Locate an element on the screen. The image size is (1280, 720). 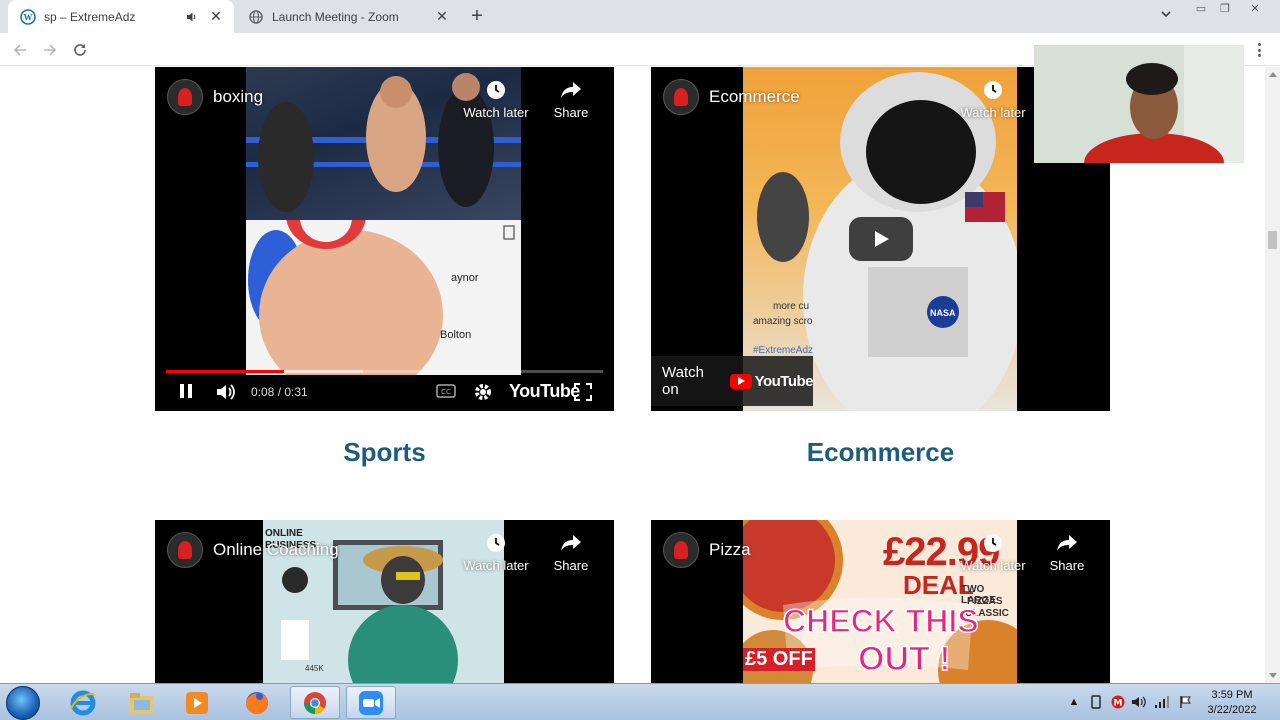
volume-icon is located at coordinates (226, 392).